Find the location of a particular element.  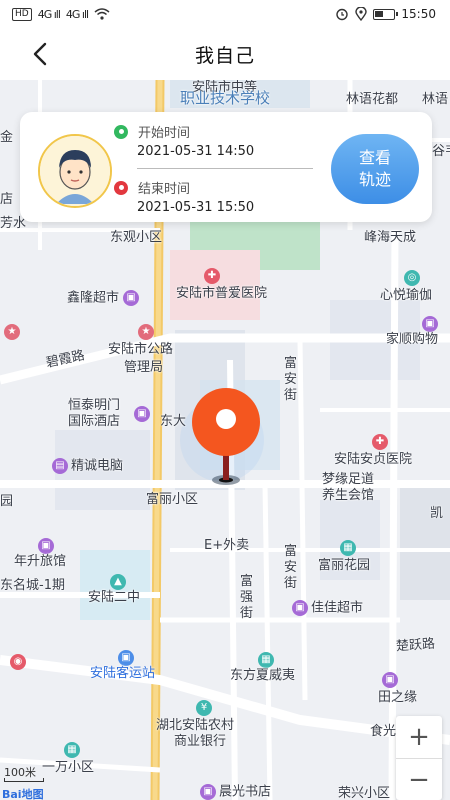

poi-fang: 芳水 is located at coordinates (13, 224).